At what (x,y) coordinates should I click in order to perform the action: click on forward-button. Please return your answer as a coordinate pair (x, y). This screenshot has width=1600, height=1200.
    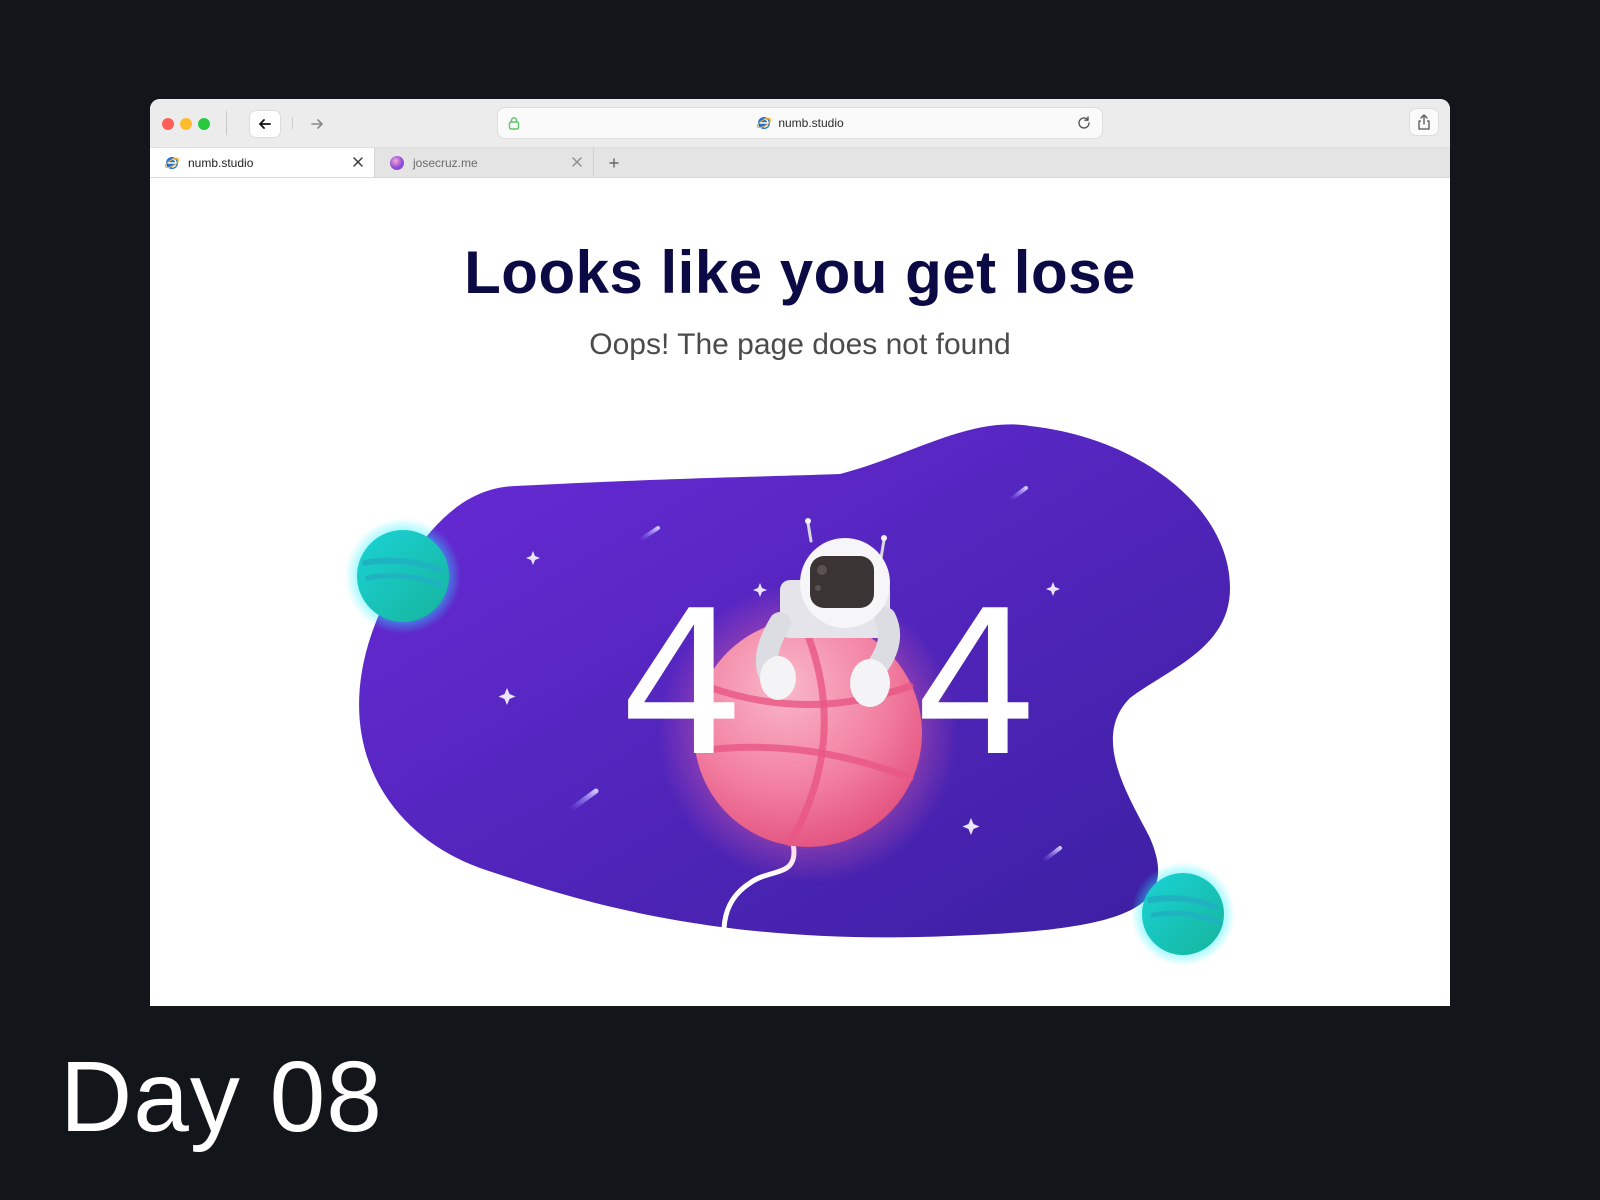
    Looking at the image, I should click on (317, 124).